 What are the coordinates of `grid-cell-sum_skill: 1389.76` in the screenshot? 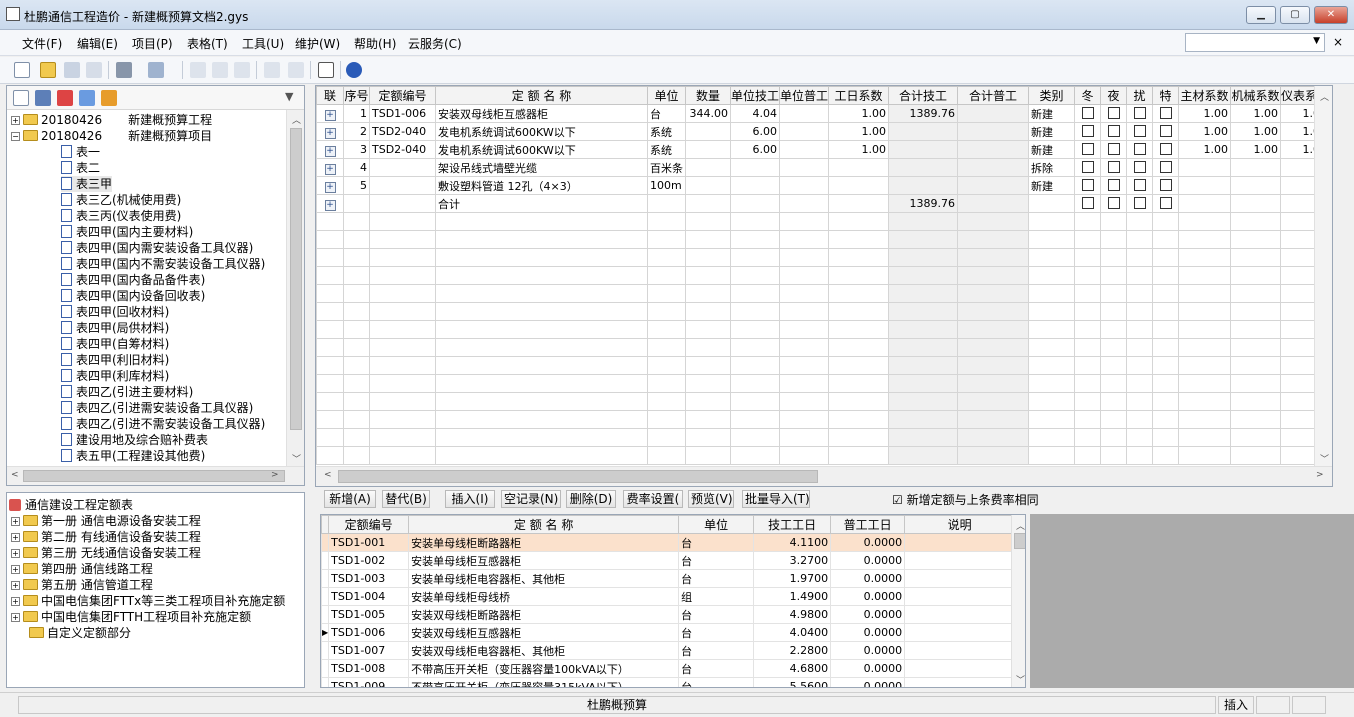 It's located at (923, 113).